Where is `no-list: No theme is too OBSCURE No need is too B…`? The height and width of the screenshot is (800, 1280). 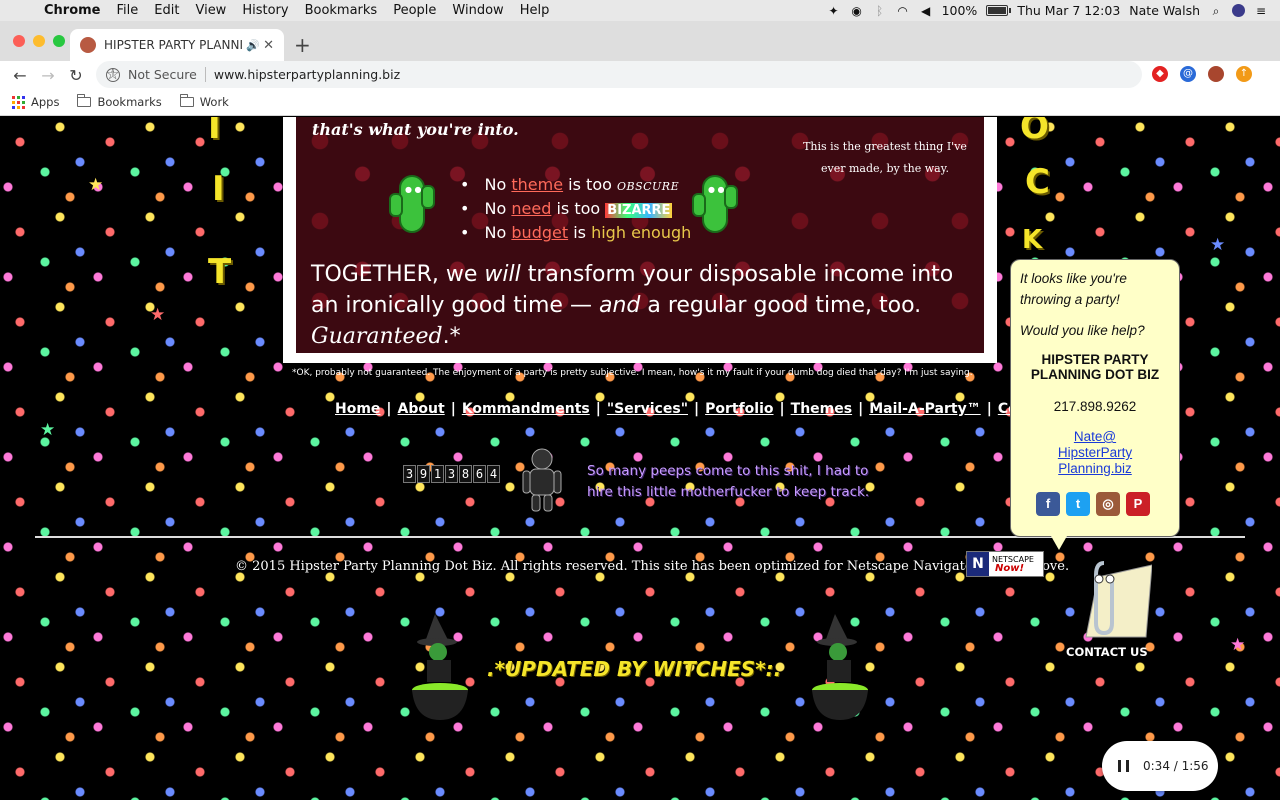
no-list: No theme is too OBSCURE No need is too B… is located at coordinates (576, 209).